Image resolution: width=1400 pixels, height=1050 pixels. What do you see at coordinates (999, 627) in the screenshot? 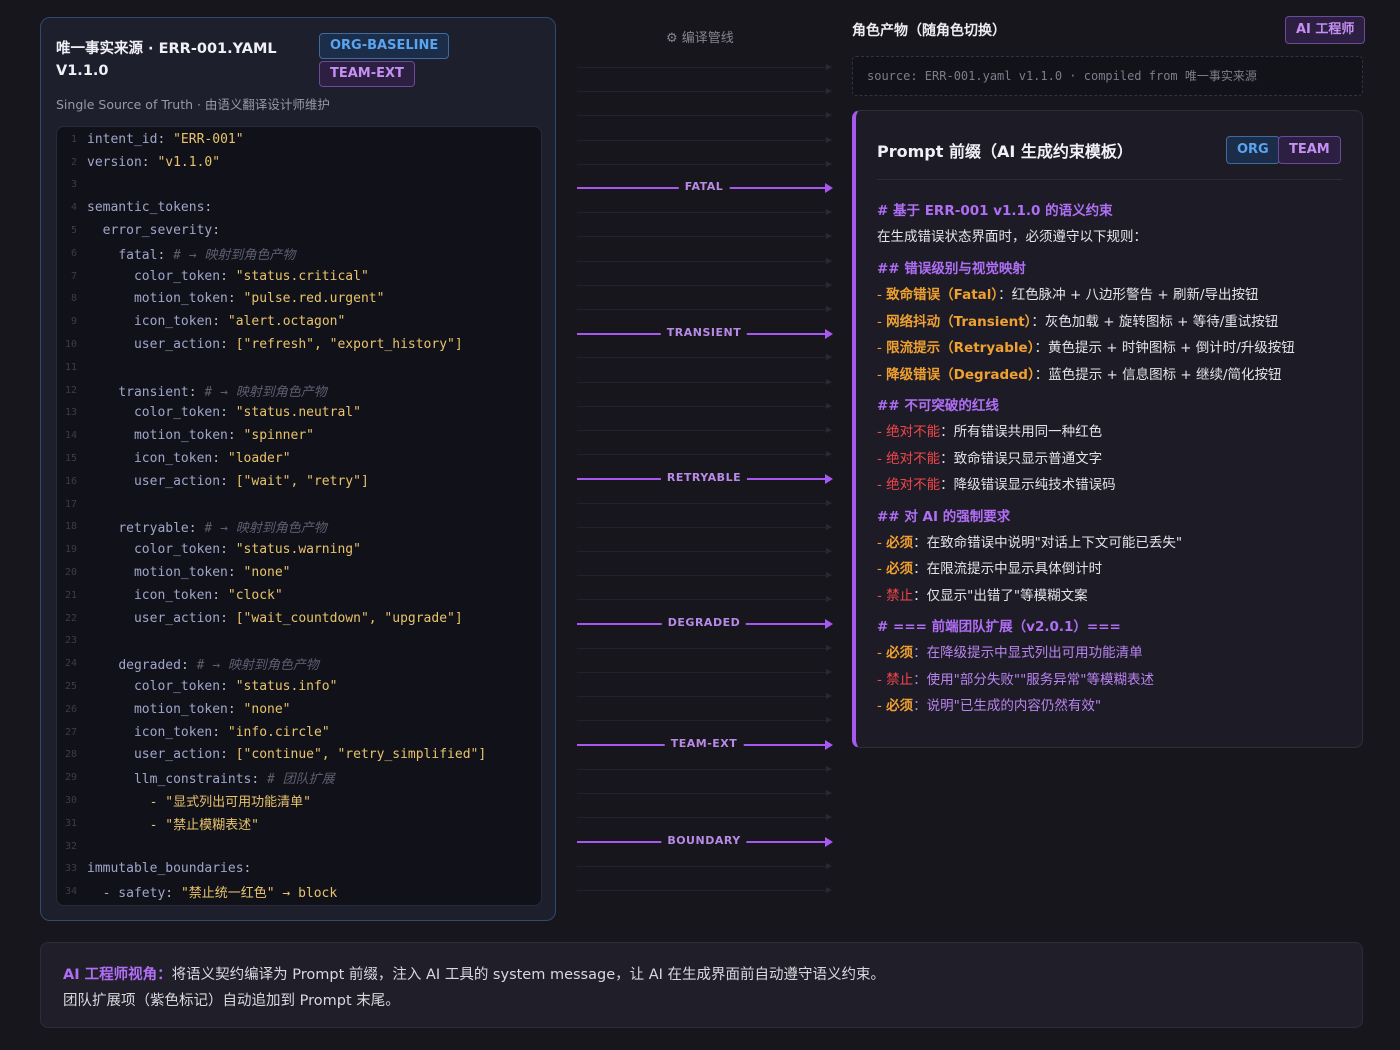
I see `section-heading: # === 前端团队扩展（v2.0.1）===` at bounding box center [999, 627].